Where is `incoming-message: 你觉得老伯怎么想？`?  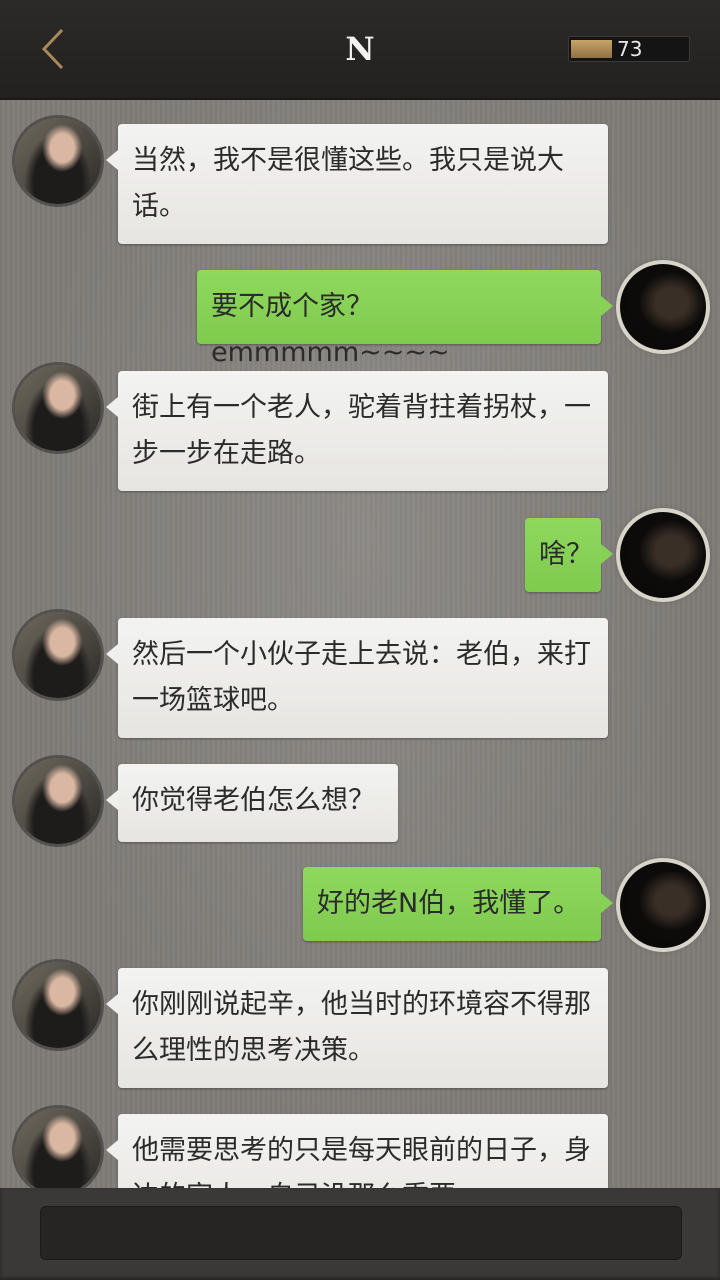 incoming-message: 你觉得老伯怎么想？ is located at coordinates (252, 803).